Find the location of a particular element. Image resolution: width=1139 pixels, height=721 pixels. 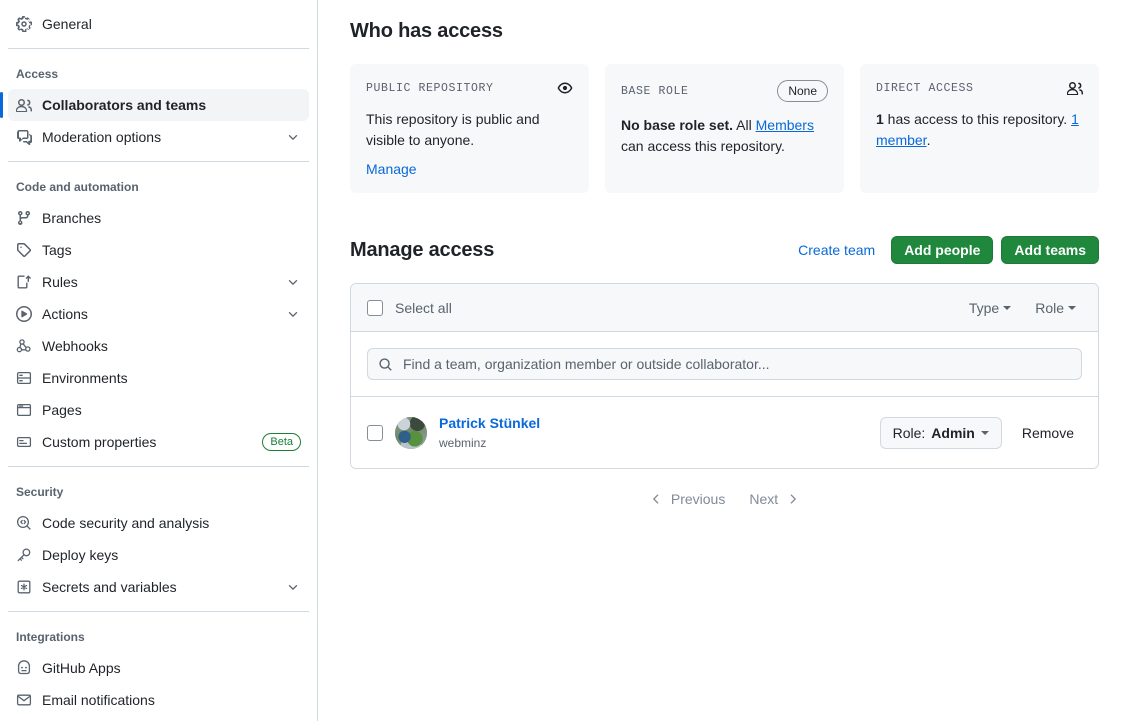

rules-icon is located at coordinates (24, 282).